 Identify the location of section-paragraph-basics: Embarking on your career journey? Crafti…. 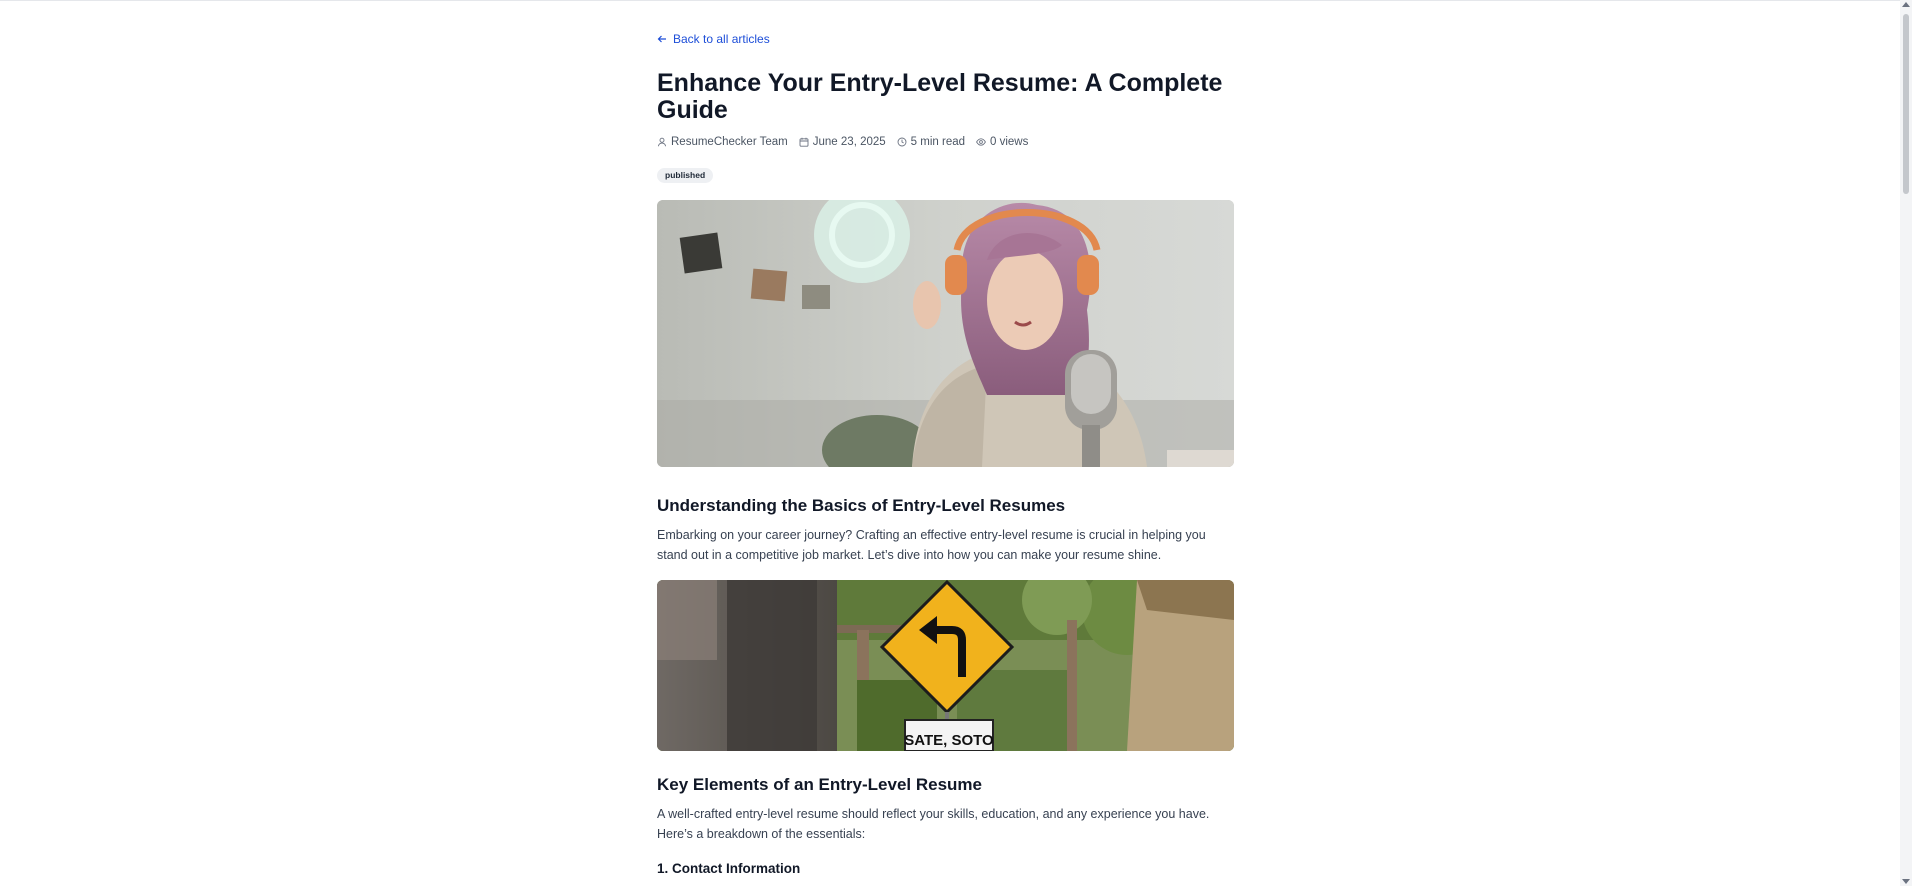
(931, 545).